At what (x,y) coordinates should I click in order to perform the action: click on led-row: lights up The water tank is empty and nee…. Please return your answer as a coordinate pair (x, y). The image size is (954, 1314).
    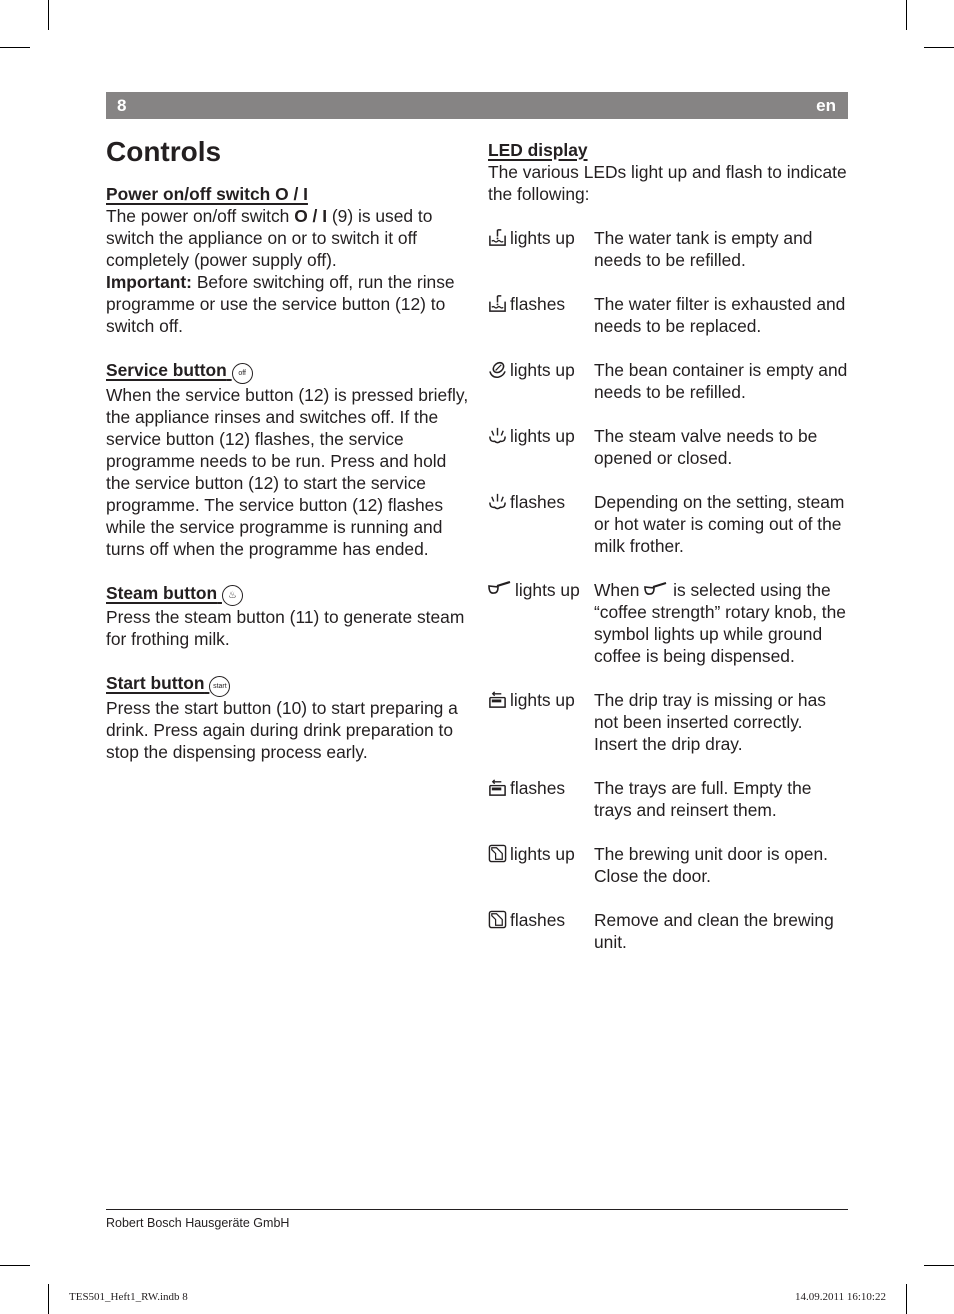
    Looking at the image, I should click on (668, 249).